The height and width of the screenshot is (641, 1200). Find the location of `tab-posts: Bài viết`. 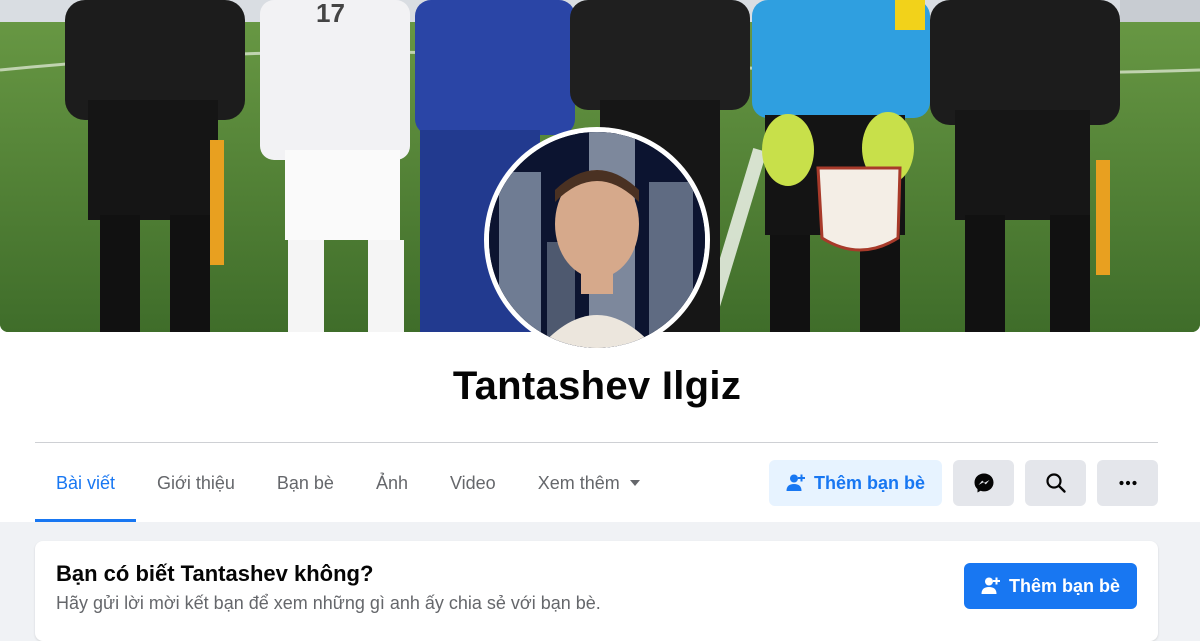

tab-posts: Bài viết is located at coordinates (86, 483).